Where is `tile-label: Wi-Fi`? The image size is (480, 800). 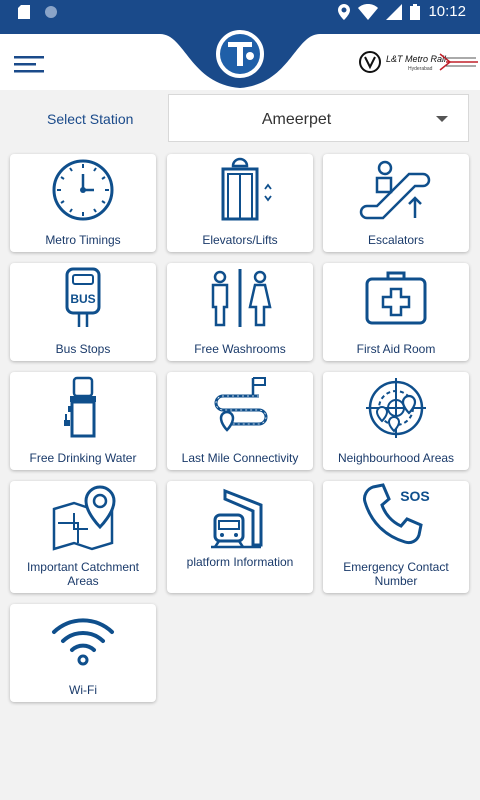 tile-label: Wi-Fi is located at coordinates (83, 690).